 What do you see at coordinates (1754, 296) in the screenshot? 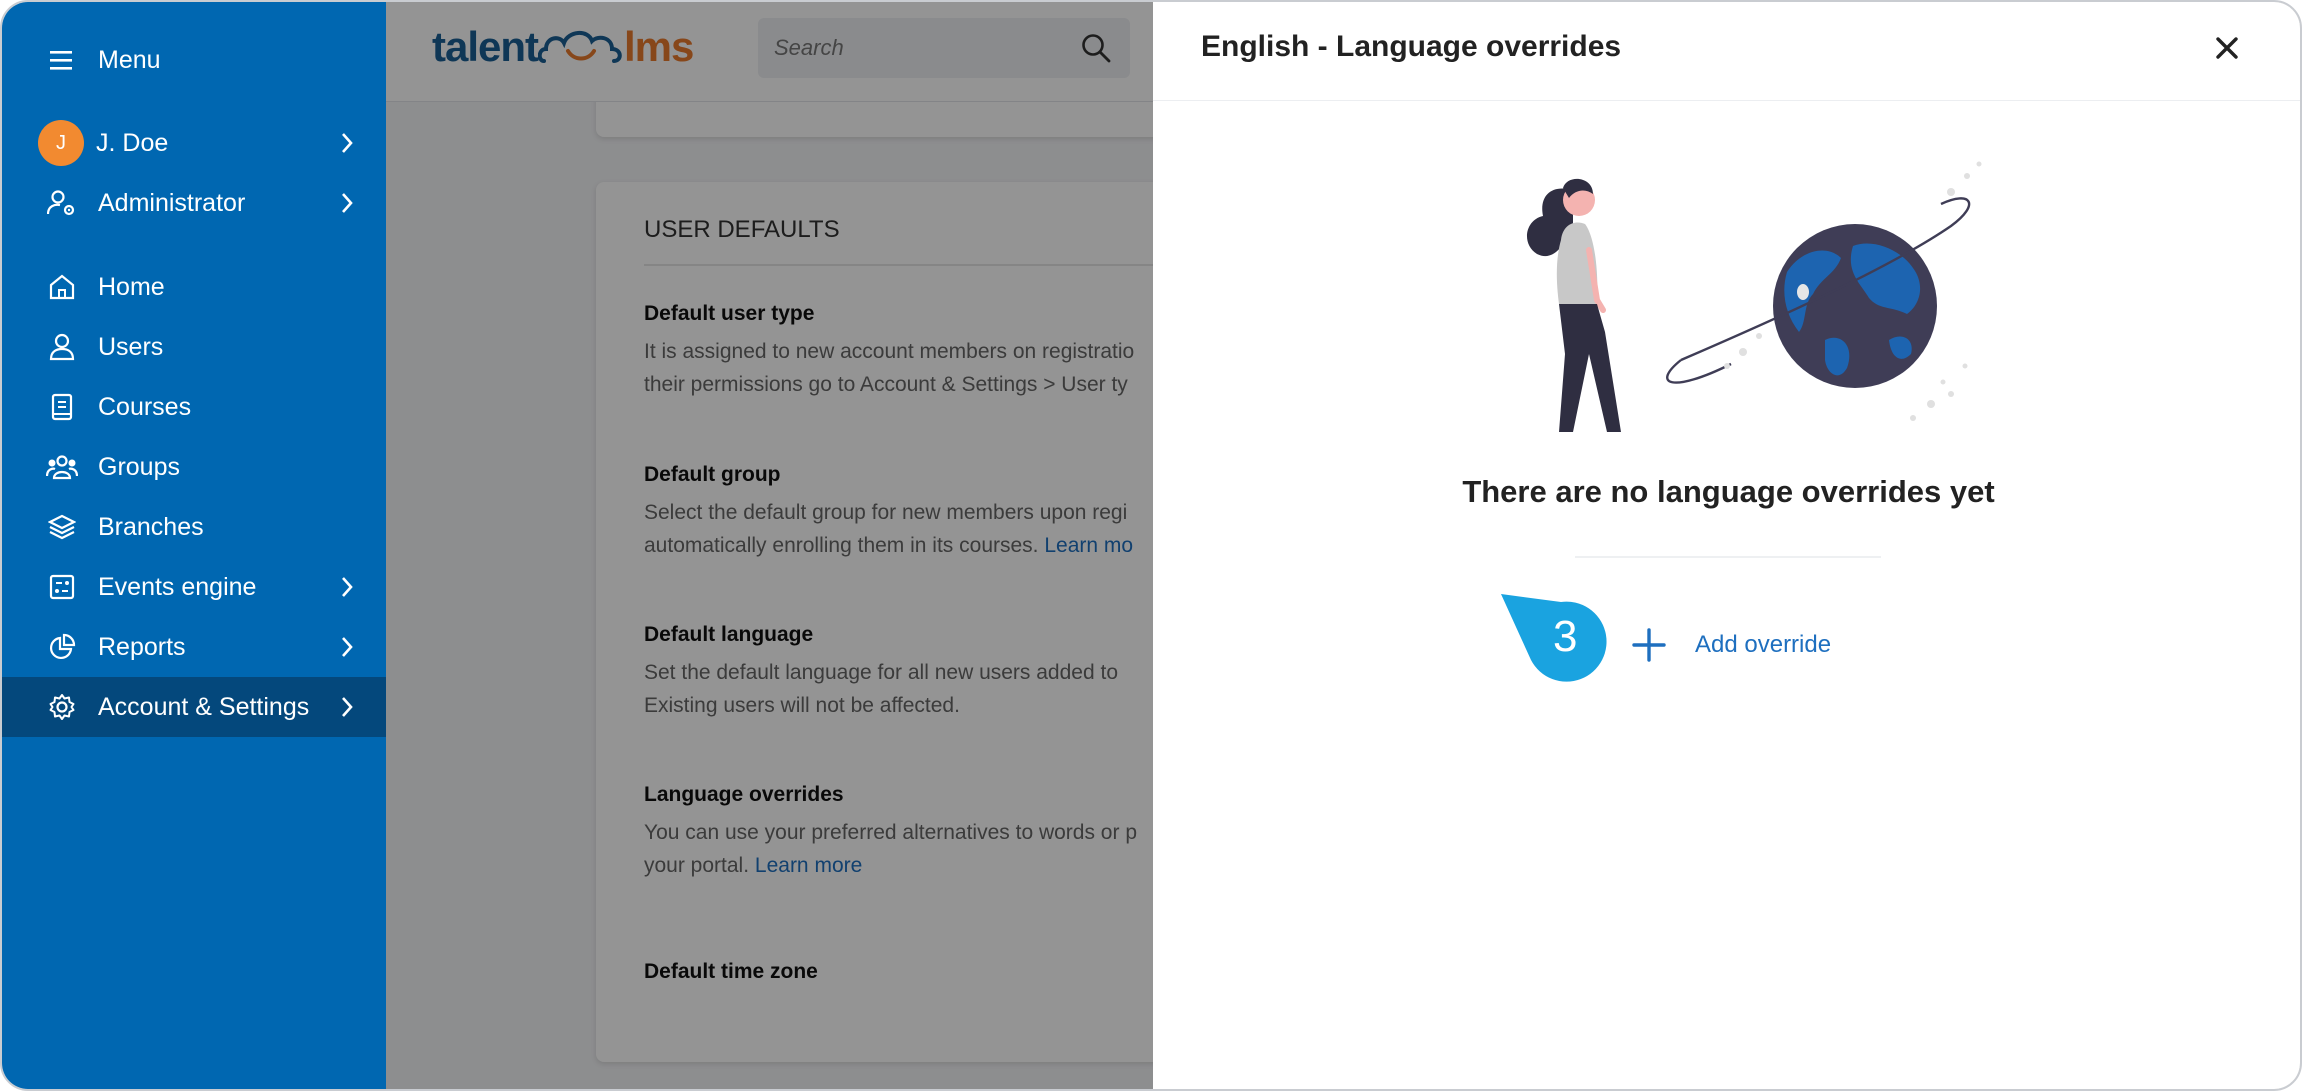
I see `empty-state-illustration` at bounding box center [1754, 296].